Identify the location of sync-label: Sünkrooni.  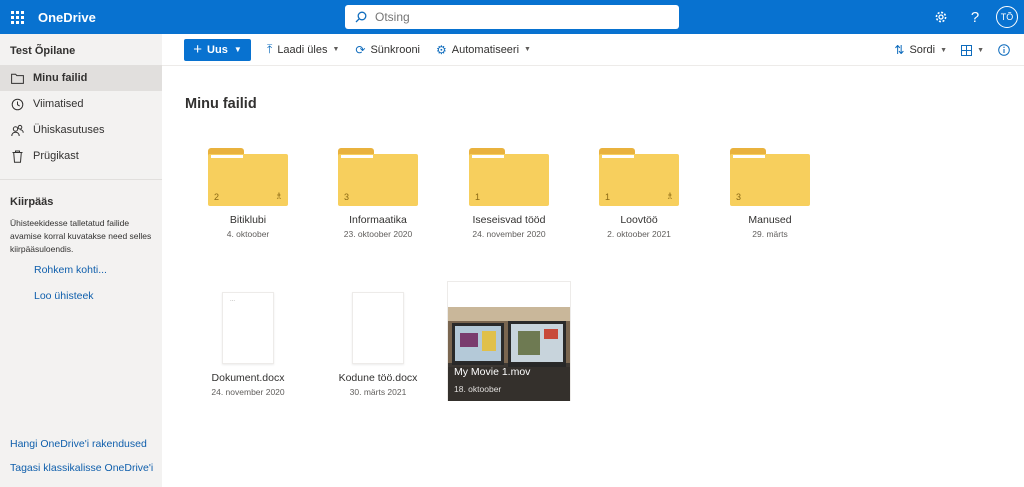
(395, 49).